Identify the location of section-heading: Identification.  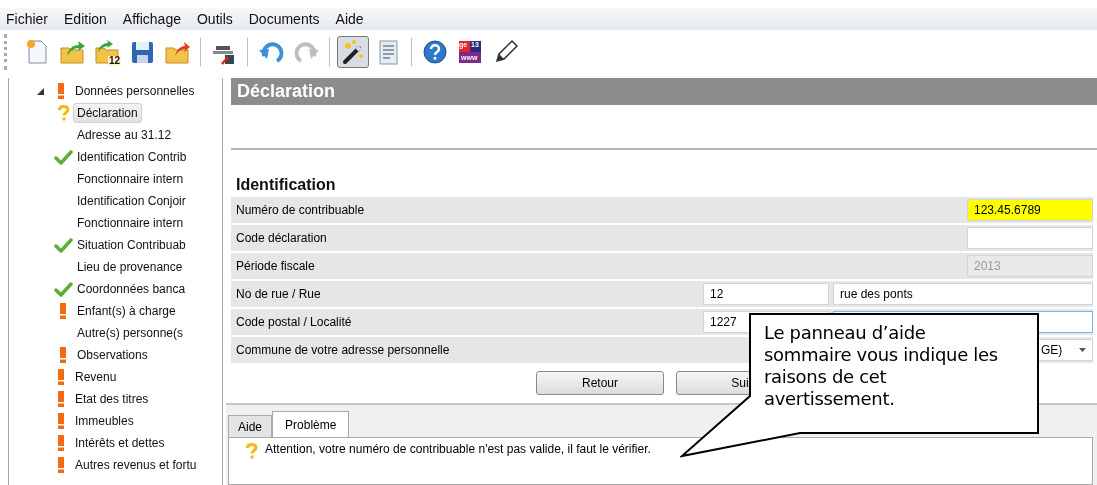
(286, 185).